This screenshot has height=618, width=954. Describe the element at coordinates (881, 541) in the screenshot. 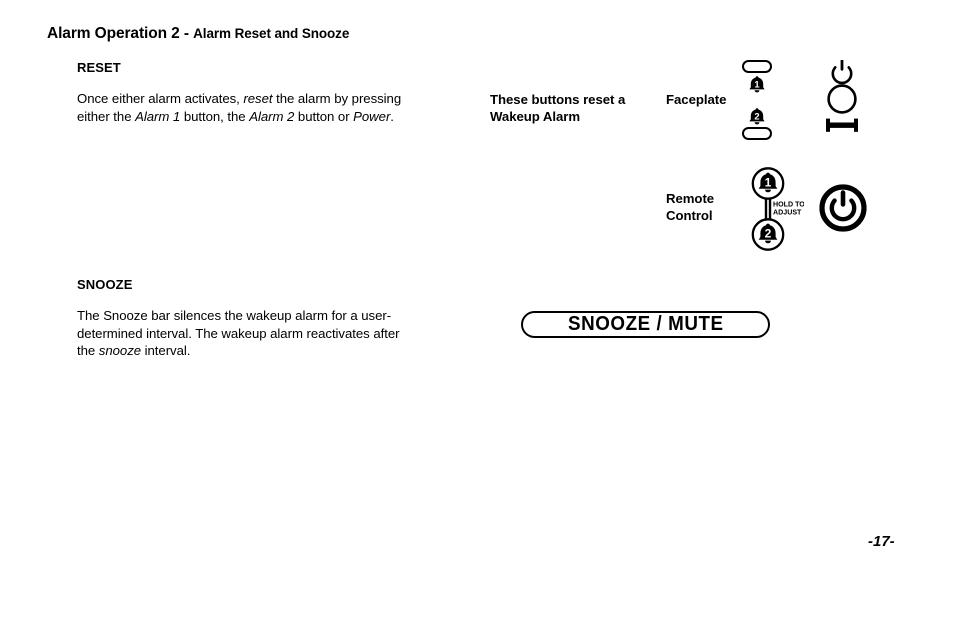

I see `page-number: -17-` at that location.